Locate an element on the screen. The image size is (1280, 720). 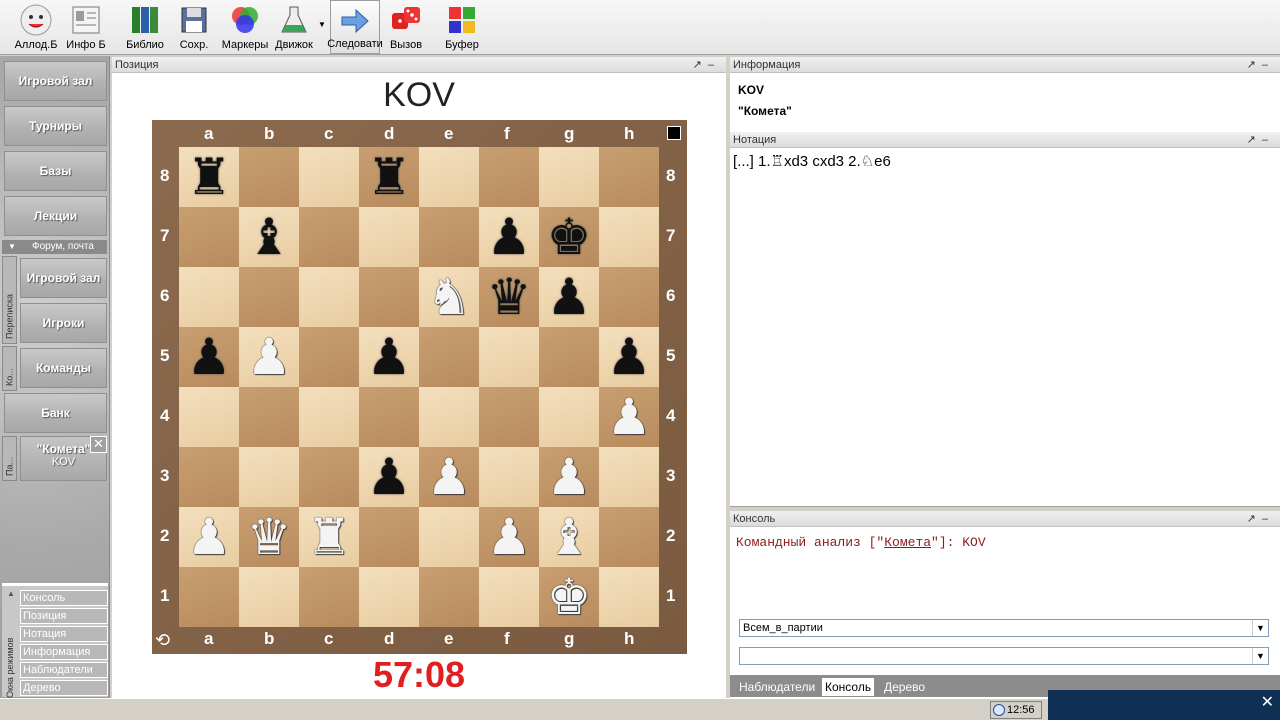
square-c6 is located at coordinates (329, 297).